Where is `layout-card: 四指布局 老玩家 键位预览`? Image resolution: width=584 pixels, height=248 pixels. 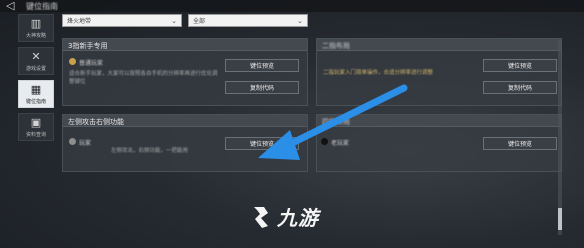 layout-card: 四指布局 老玩家 键位预览 is located at coordinates (439, 143).